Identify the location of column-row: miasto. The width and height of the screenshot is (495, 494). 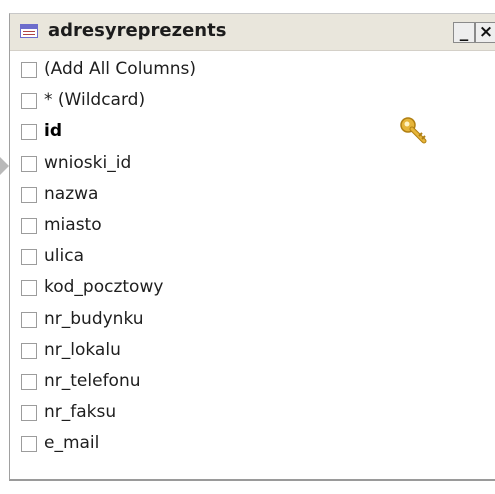
(252, 227).